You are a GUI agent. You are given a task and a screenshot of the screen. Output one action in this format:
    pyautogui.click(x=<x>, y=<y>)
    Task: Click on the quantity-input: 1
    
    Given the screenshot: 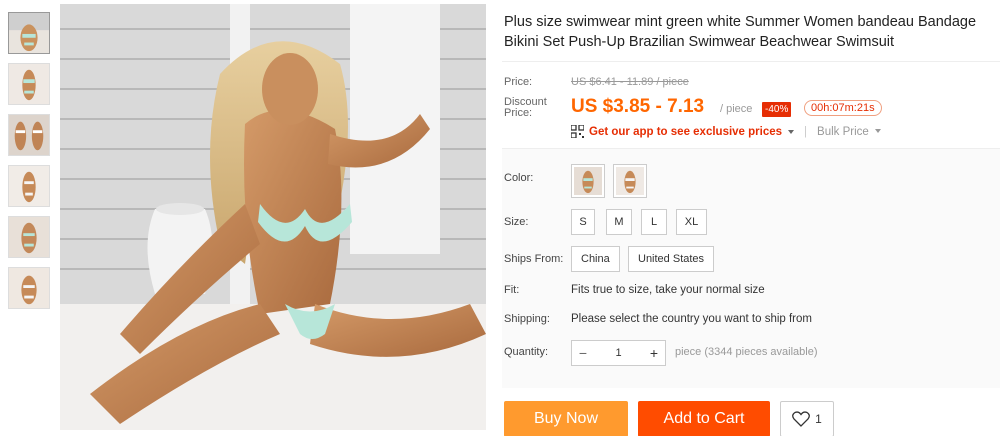 What is the action you would take?
    pyautogui.click(x=618, y=353)
    